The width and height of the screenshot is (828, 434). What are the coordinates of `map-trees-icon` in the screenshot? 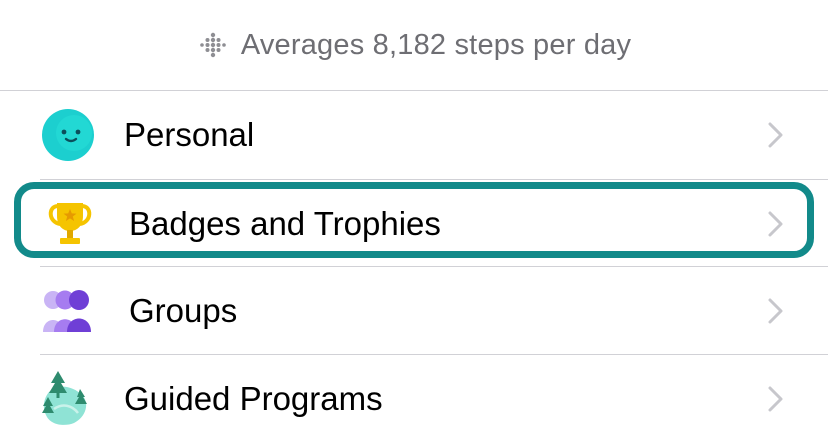 It's located at (68, 399).